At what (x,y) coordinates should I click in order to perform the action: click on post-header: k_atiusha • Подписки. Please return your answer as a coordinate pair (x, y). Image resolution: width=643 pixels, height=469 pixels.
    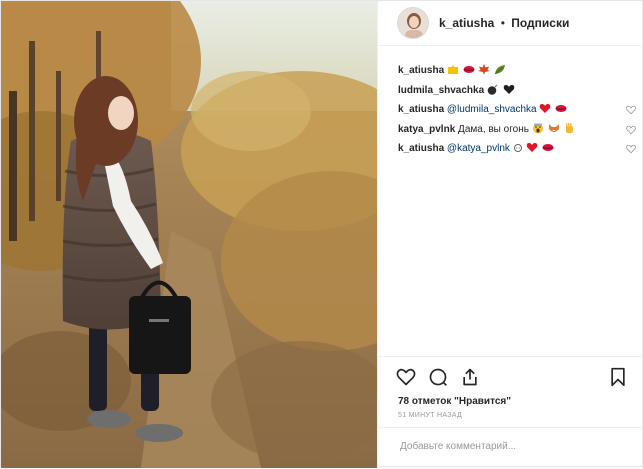
    Looking at the image, I should click on (510, 23).